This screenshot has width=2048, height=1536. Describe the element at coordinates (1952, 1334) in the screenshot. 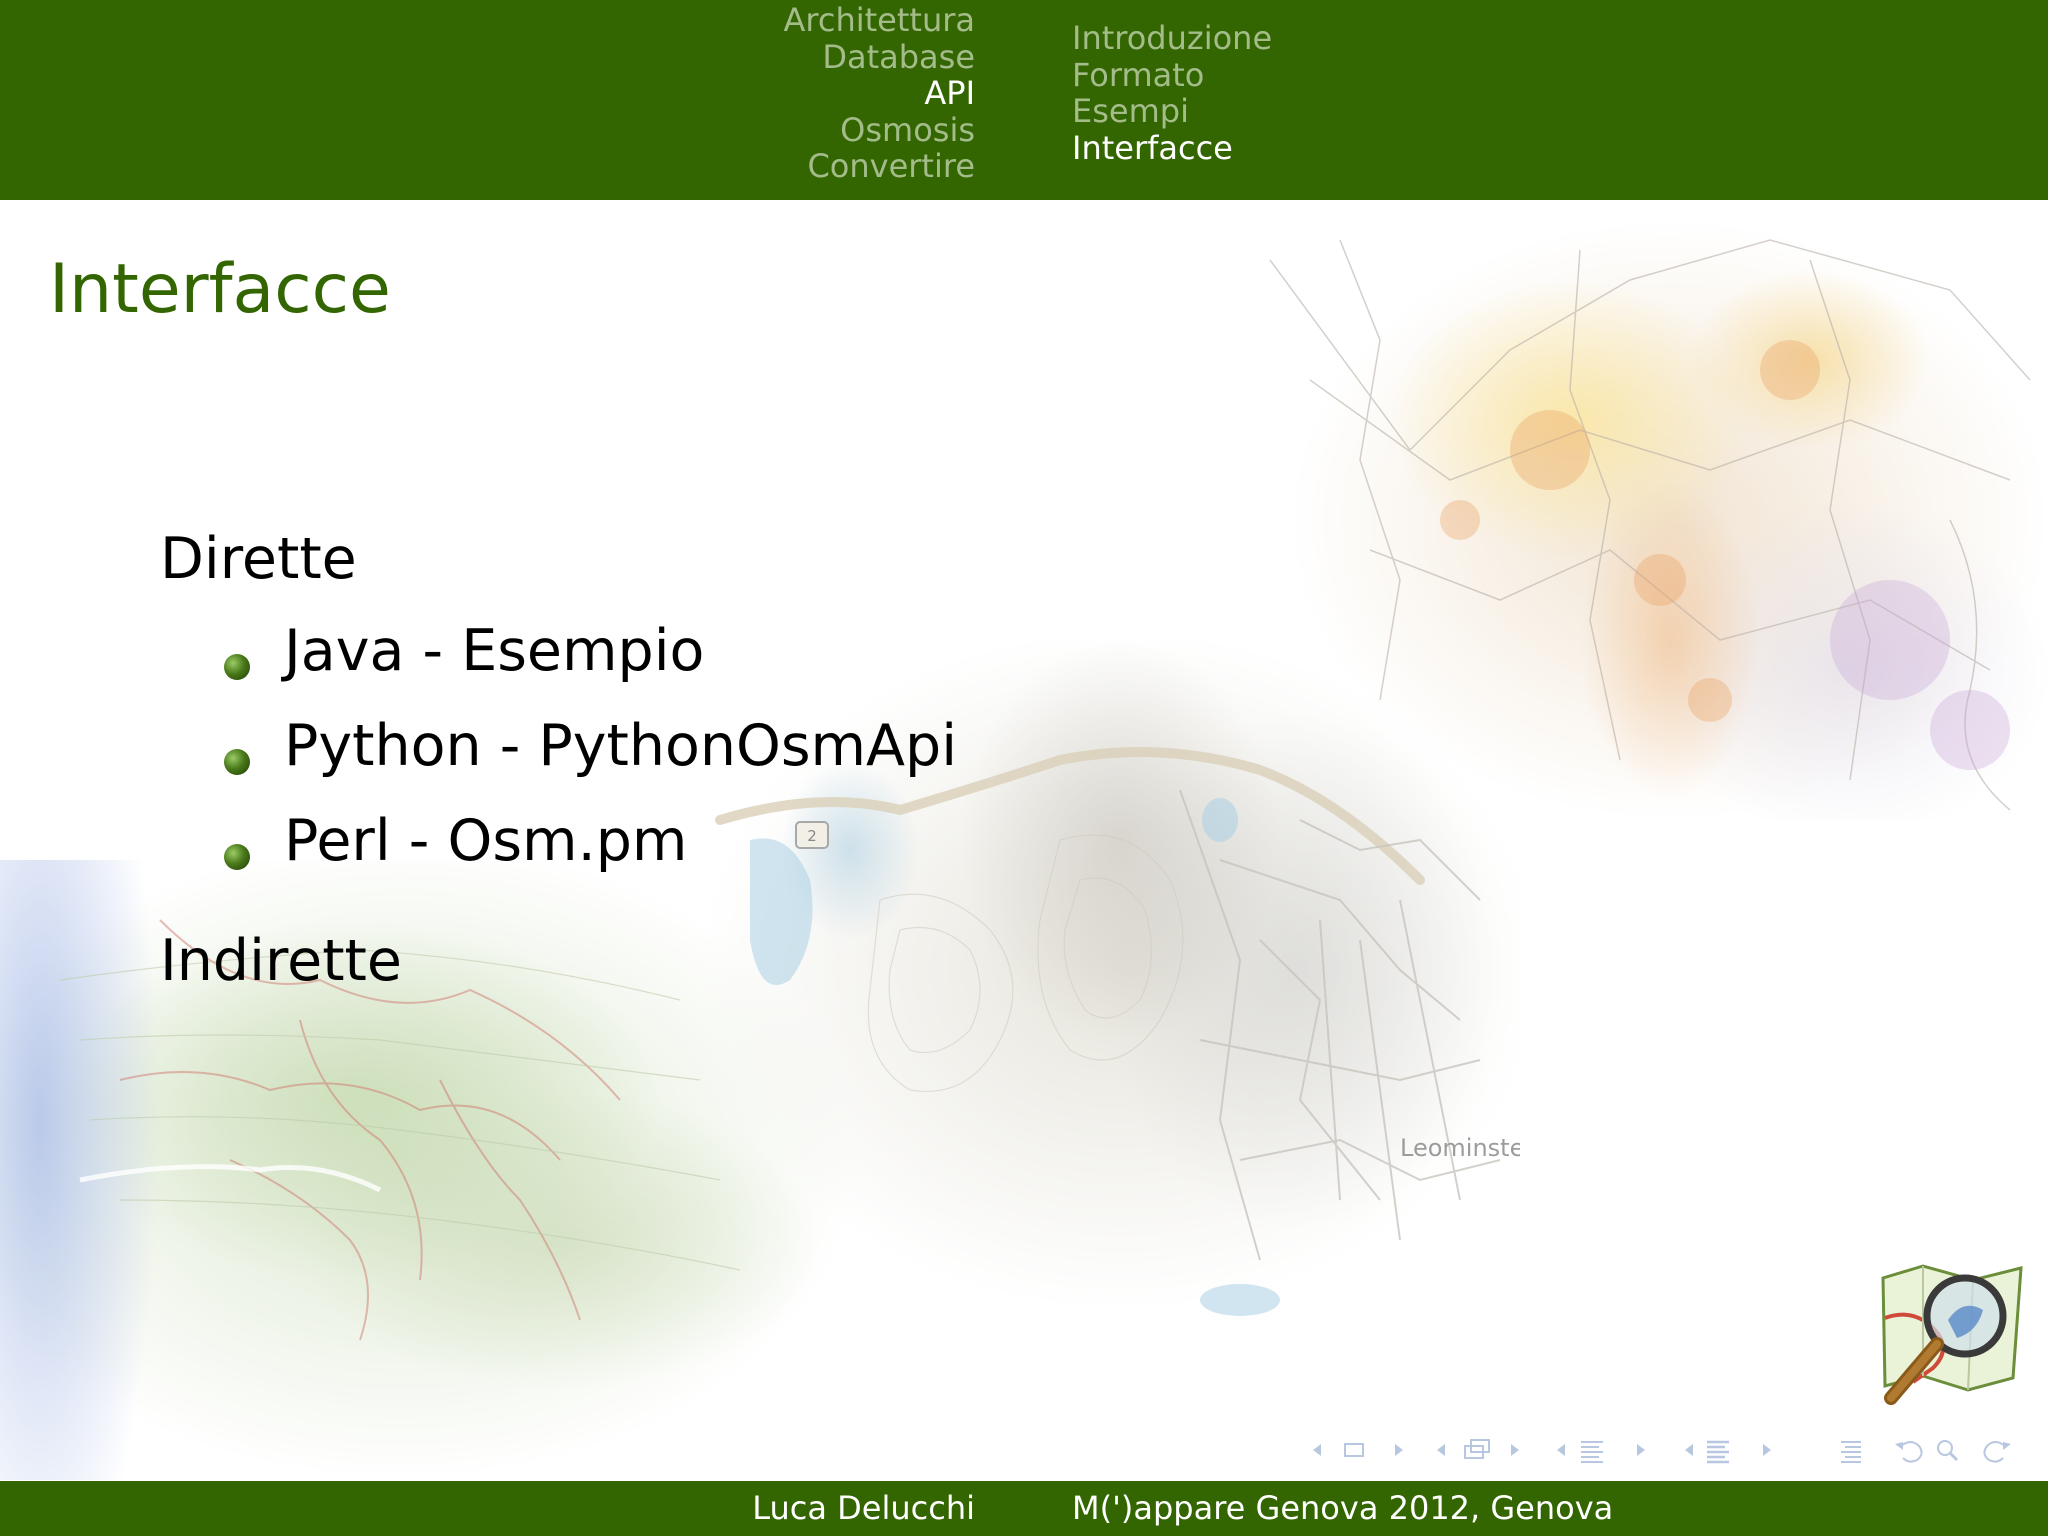

I see `openstreetmap-logo-icon` at that location.